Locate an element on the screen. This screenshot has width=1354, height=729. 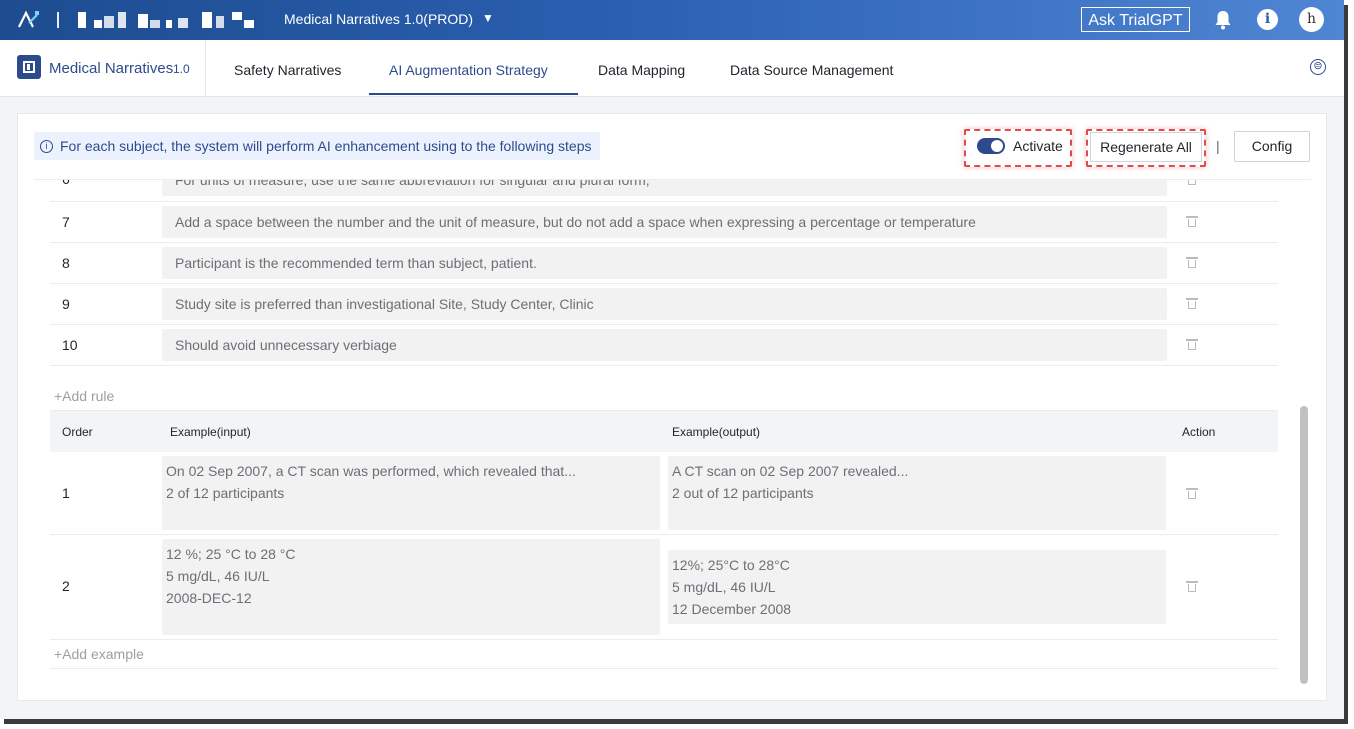
ask-trialgpt-button: Ask TrialGPT is located at coordinates (1135, 19).